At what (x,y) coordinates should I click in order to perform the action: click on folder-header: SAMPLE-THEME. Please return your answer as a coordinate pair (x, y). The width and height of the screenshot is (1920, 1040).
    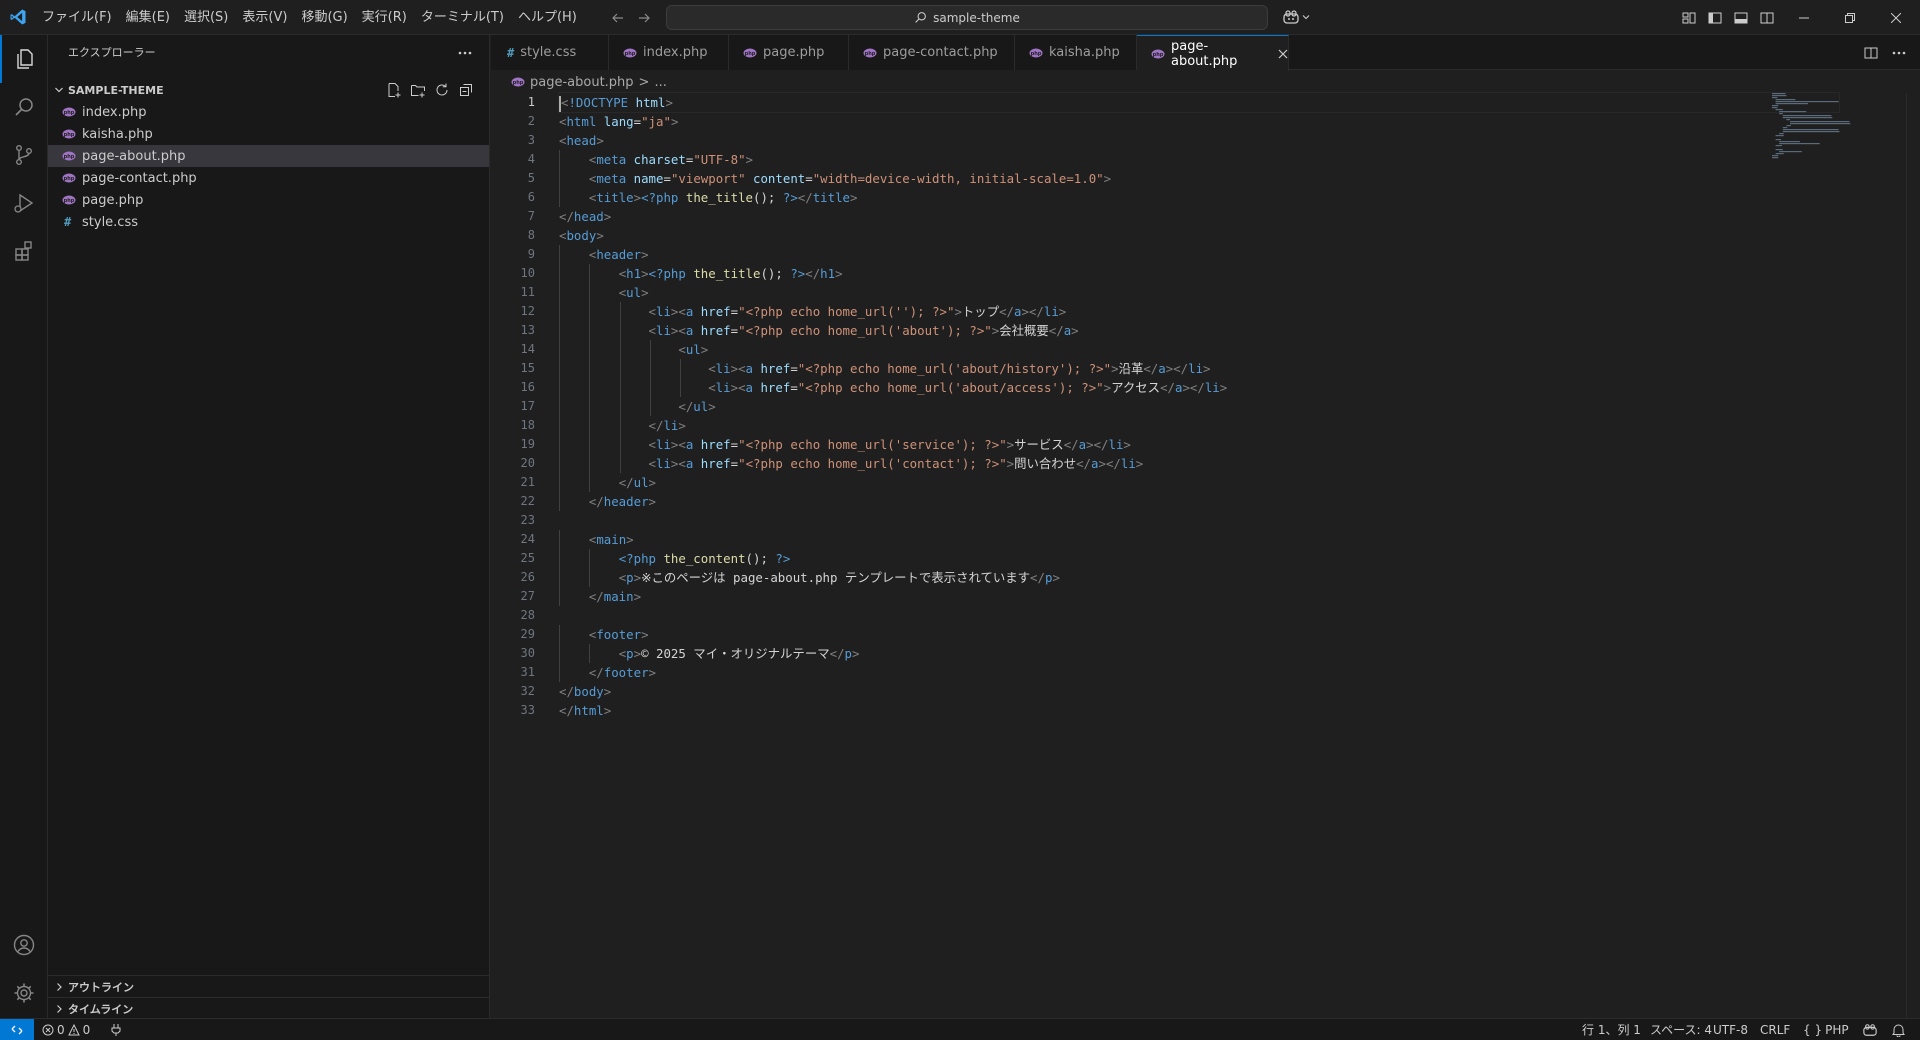
    Looking at the image, I should click on (268, 90).